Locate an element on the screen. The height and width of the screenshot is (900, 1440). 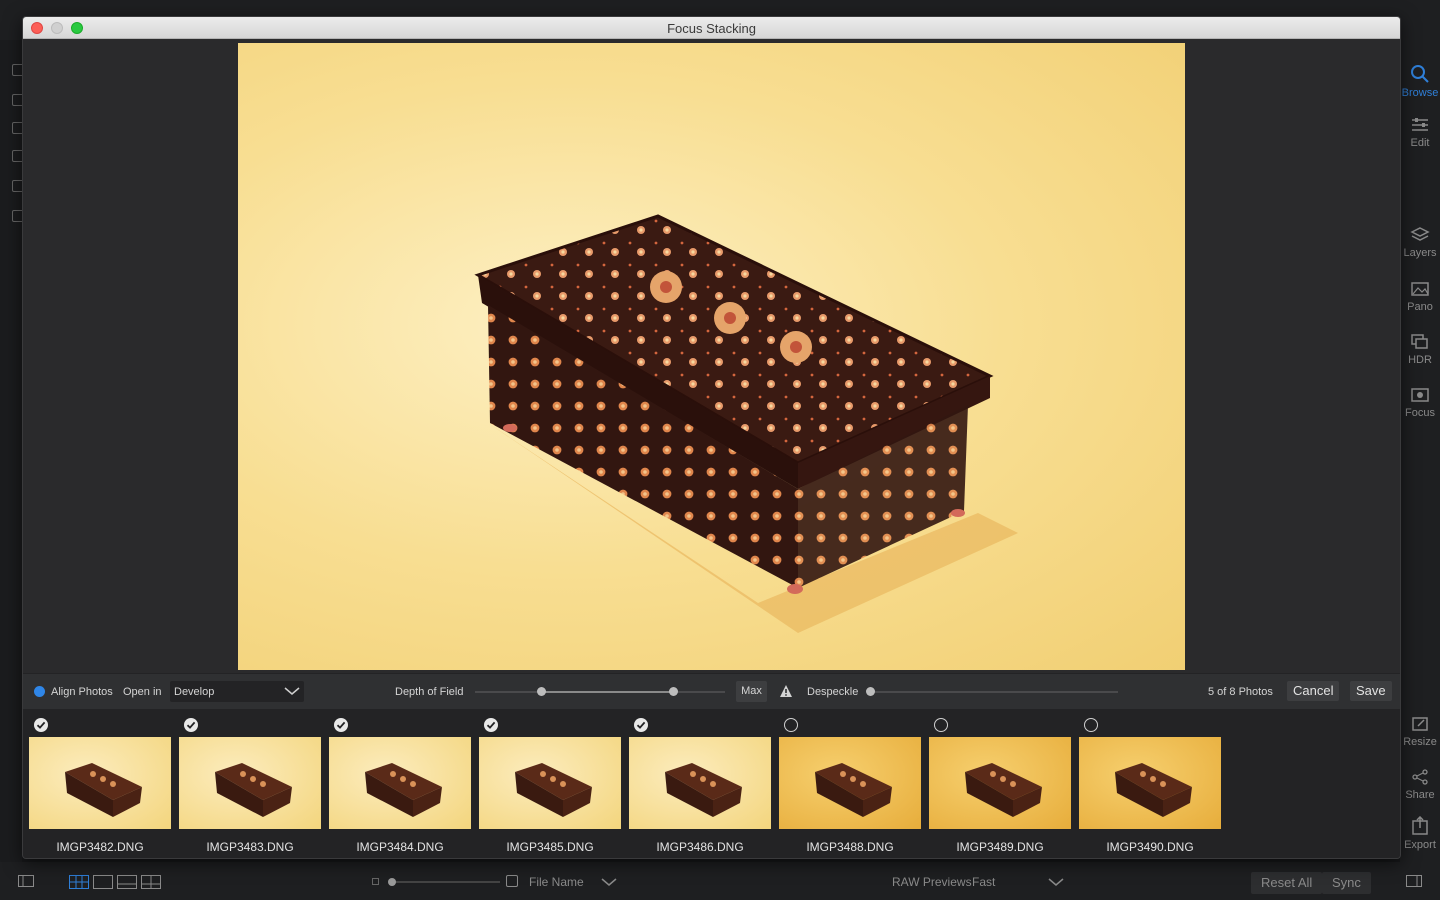
pano-tool: Pano is located at coordinates (1420, 296).